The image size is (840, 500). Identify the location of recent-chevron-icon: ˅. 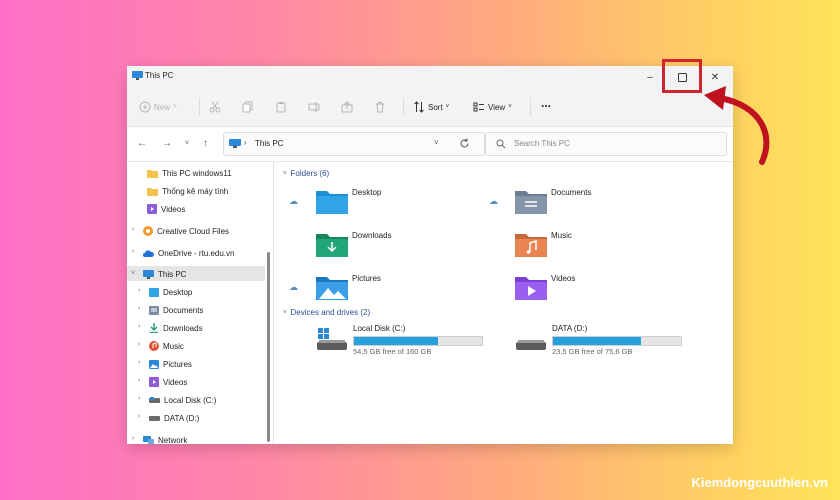
(187, 143).